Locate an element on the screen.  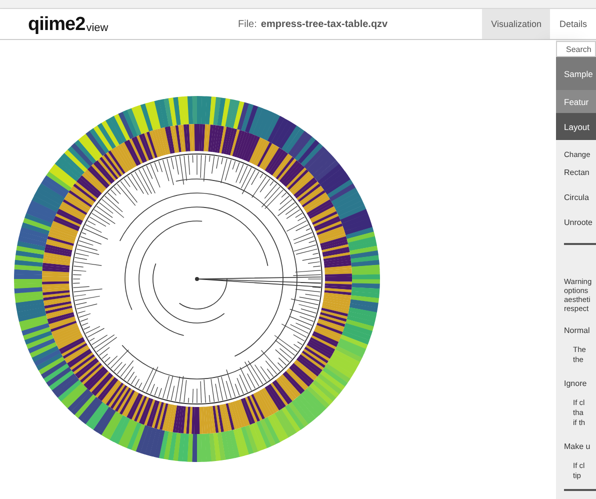
section-header: Layout is located at coordinates (576, 126).